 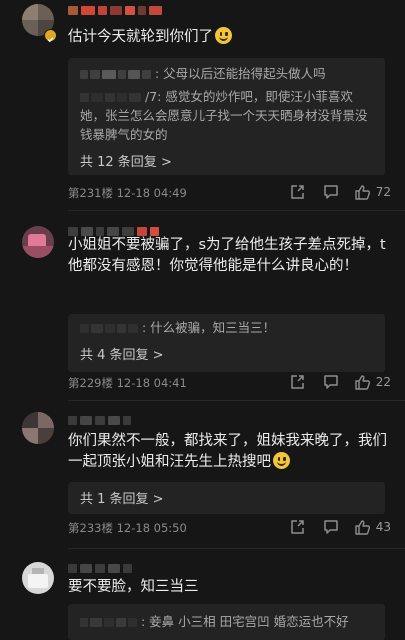 I want to click on comment-text-content: 你们果然不一般，都找来了，姐妹我来晚了，我们一起顶张小姐和汪先生上热搜吧, so click(x=227, y=451).